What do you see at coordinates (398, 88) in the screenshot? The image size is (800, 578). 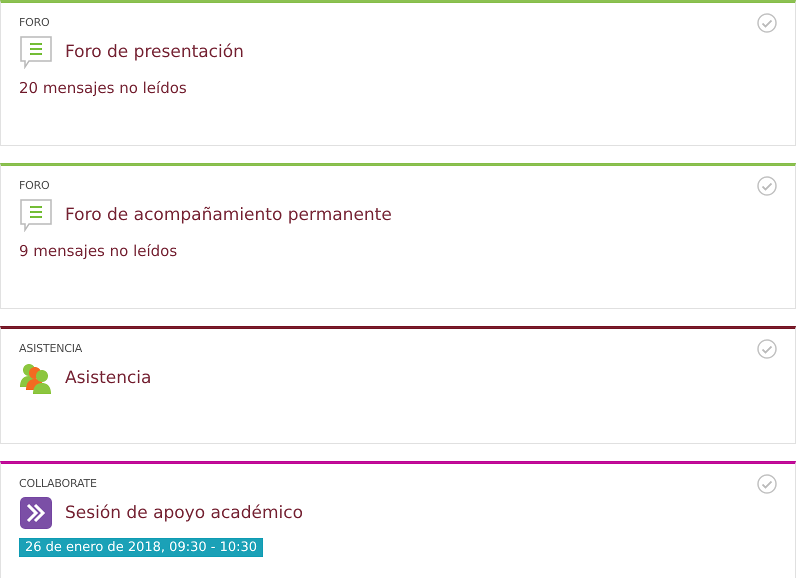 I see `unread-messages-link: 20 mensajes no leídos` at bounding box center [398, 88].